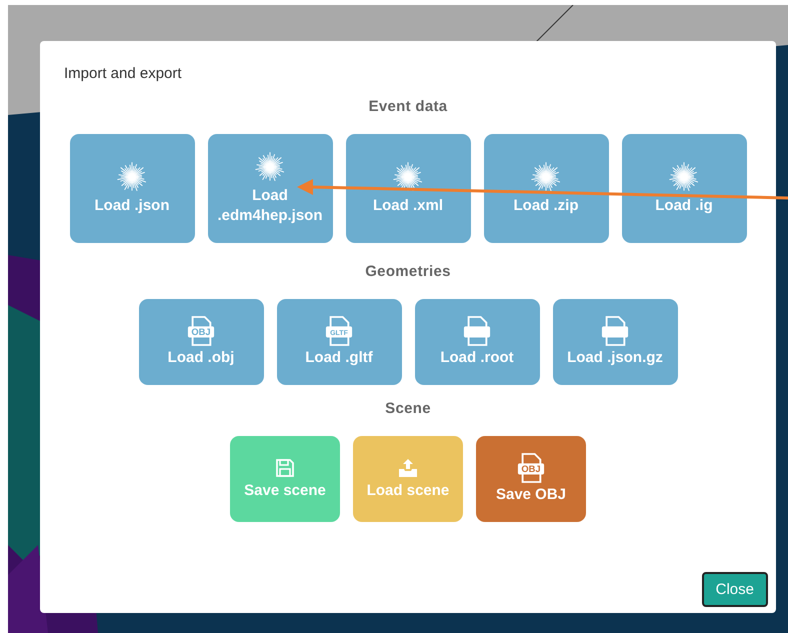 This screenshot has width=788, height=633. Describe the element at coordinates (735, 589) in the screenshot. I see `close-button: Close` at that location.